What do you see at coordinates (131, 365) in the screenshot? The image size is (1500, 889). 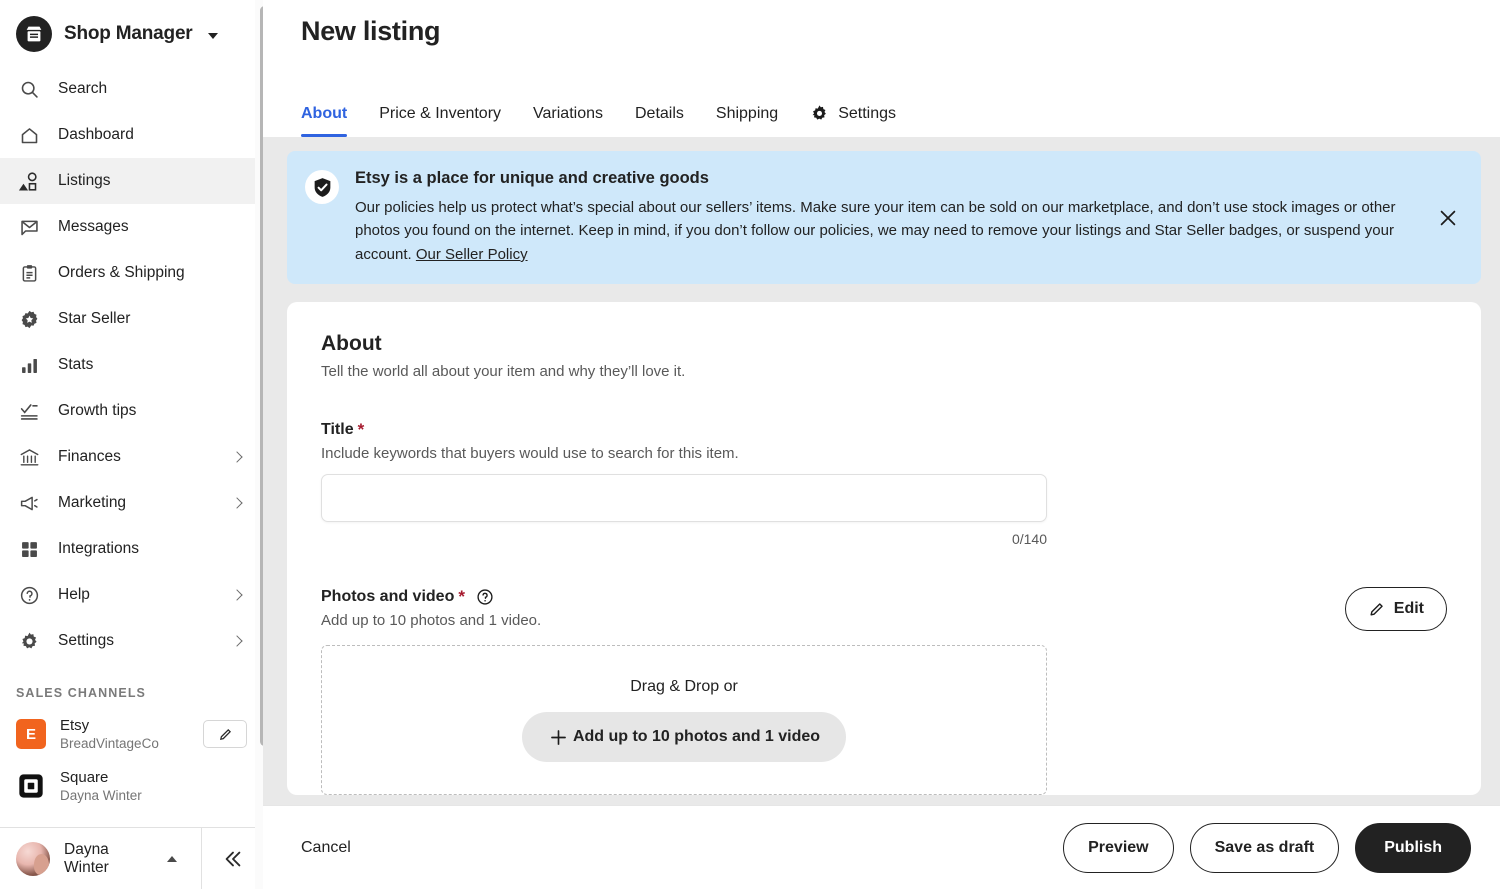 I see `sidebar-item-stats: Stats` at bounding box center [131, 365].